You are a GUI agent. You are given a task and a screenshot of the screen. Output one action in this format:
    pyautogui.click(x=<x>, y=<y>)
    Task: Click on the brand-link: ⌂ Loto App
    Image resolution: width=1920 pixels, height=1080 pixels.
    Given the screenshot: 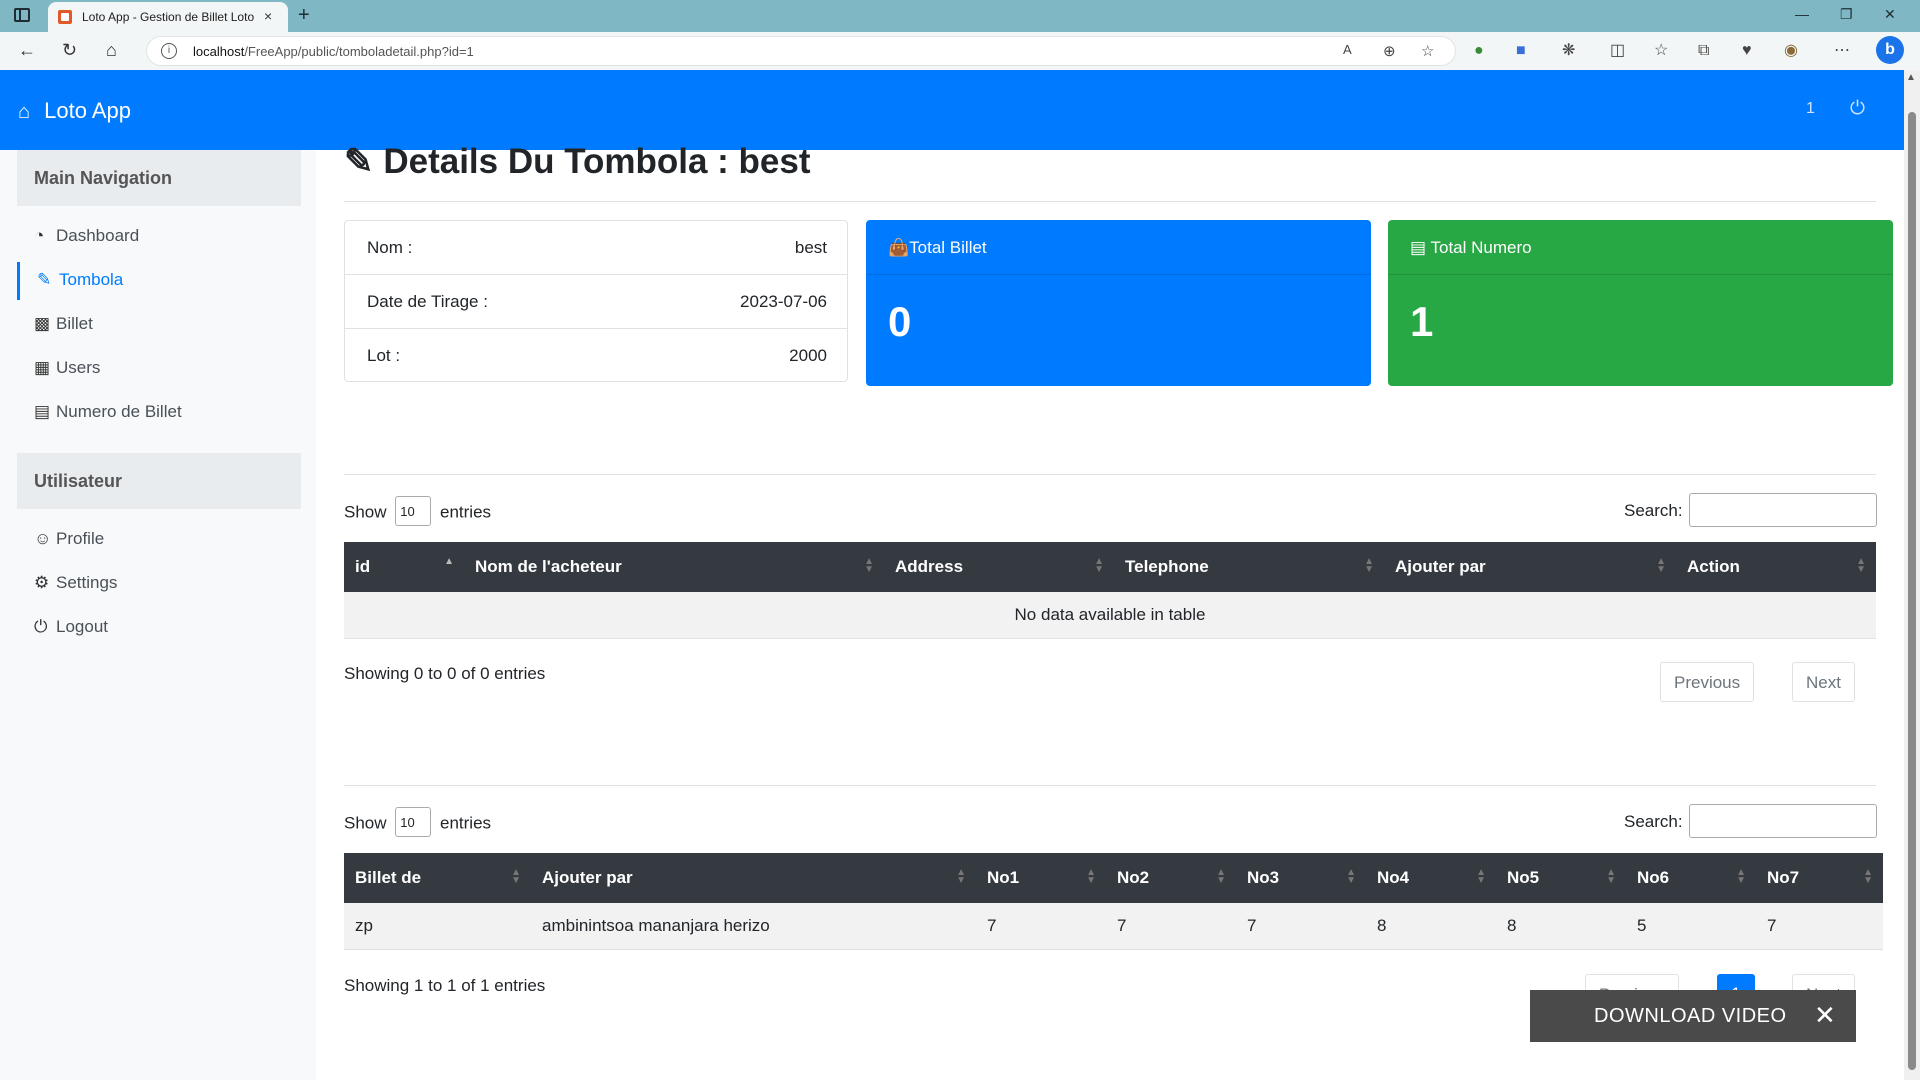 What is the action you would take?
    pyautogui.click(x=74, y=111)
    